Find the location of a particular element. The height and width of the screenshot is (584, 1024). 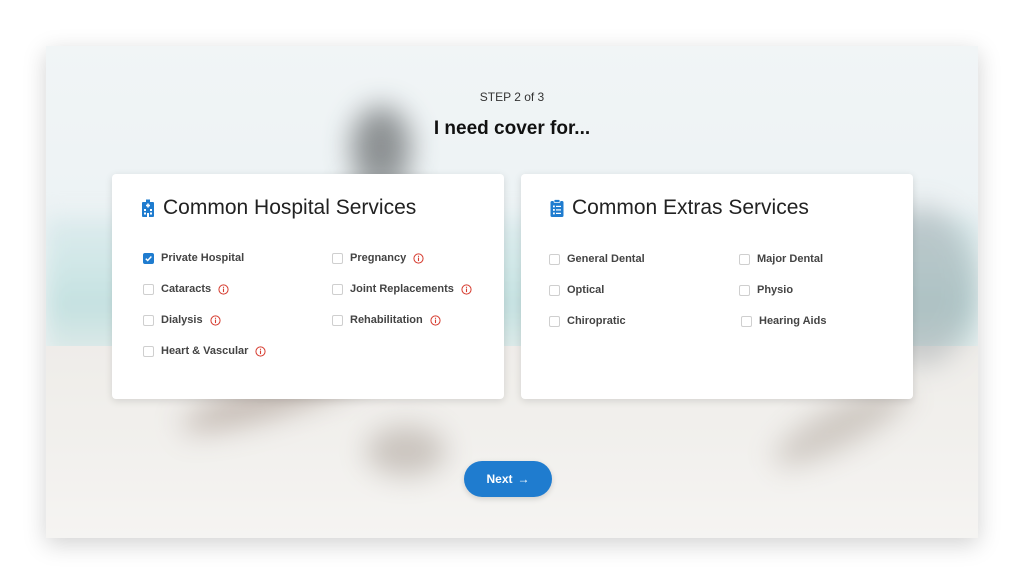

option-optical: Optical is located at coordinates (576, 290).